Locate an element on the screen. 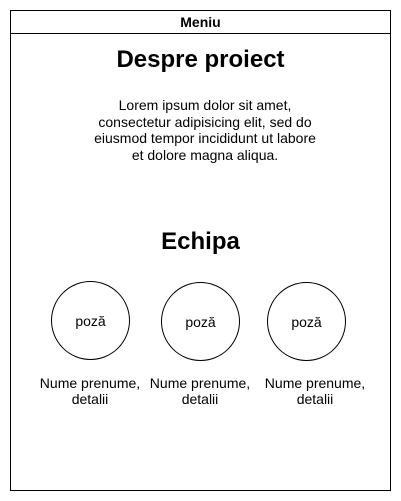  menu-label: Meniu is located at coordinates (200, 22).